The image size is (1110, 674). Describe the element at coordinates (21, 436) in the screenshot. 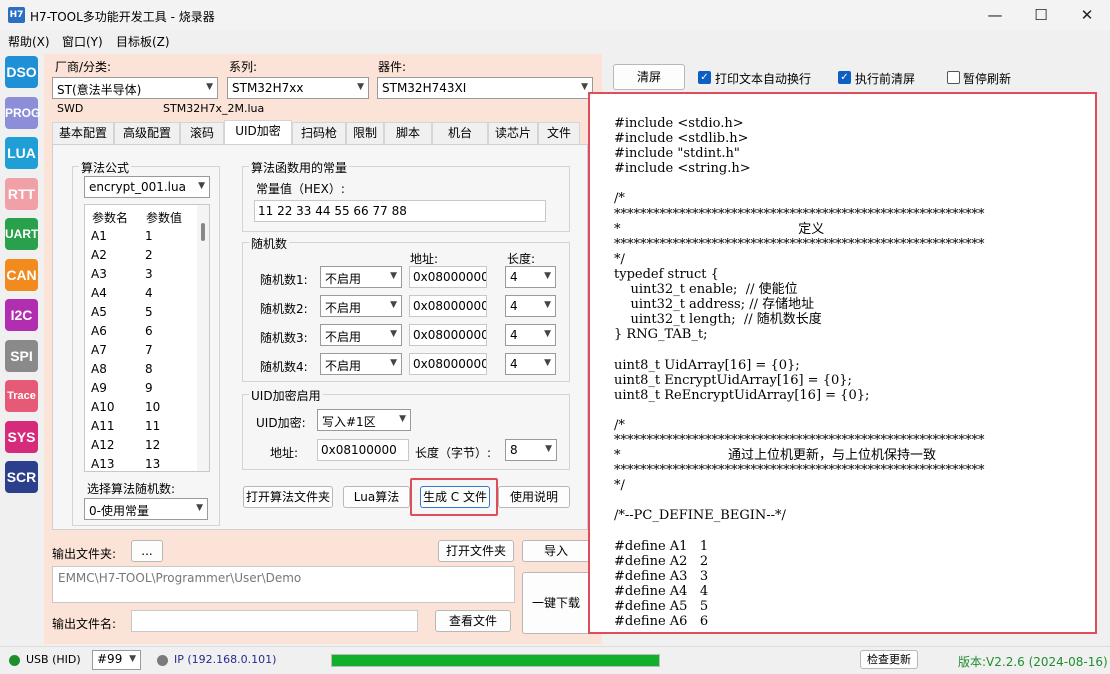

I see `sidebar-sys-button: SYS` at that location.